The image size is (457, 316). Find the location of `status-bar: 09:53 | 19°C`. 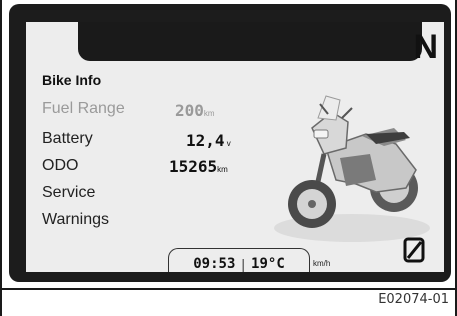

status-bar: 09:53 | 19°C is located at coordinates (239, 260).